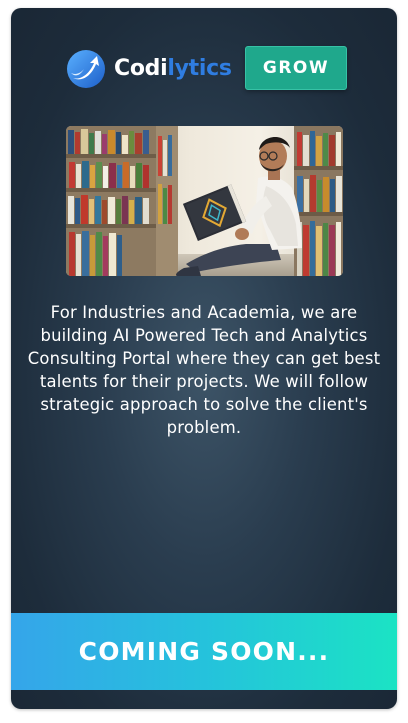 This screenshot has height=723, width=408. What do you see at coordinates (86, 69) in the screenshot?
I see `arrow-swoosh-icon` at bounding box center [86, 69].